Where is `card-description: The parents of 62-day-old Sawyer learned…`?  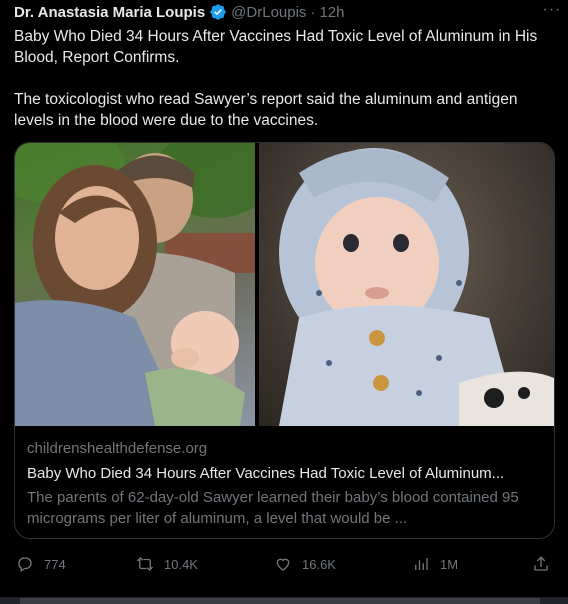 card-description: The parents of 62-day-old Sawyer learned… is located at coordinates (273, 508).